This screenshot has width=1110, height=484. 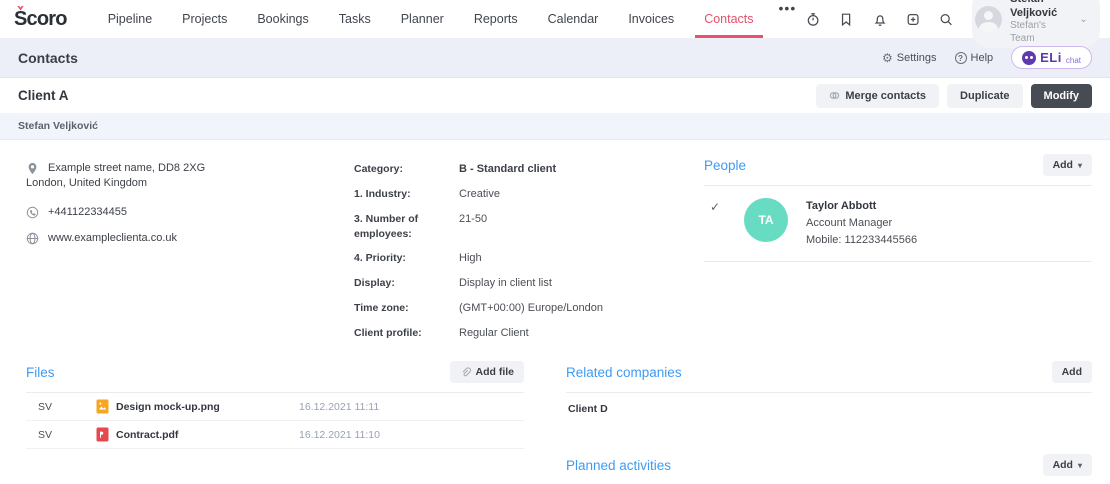 I want to click on person-name: Taylor Abbott, so click(x=861, y=206).